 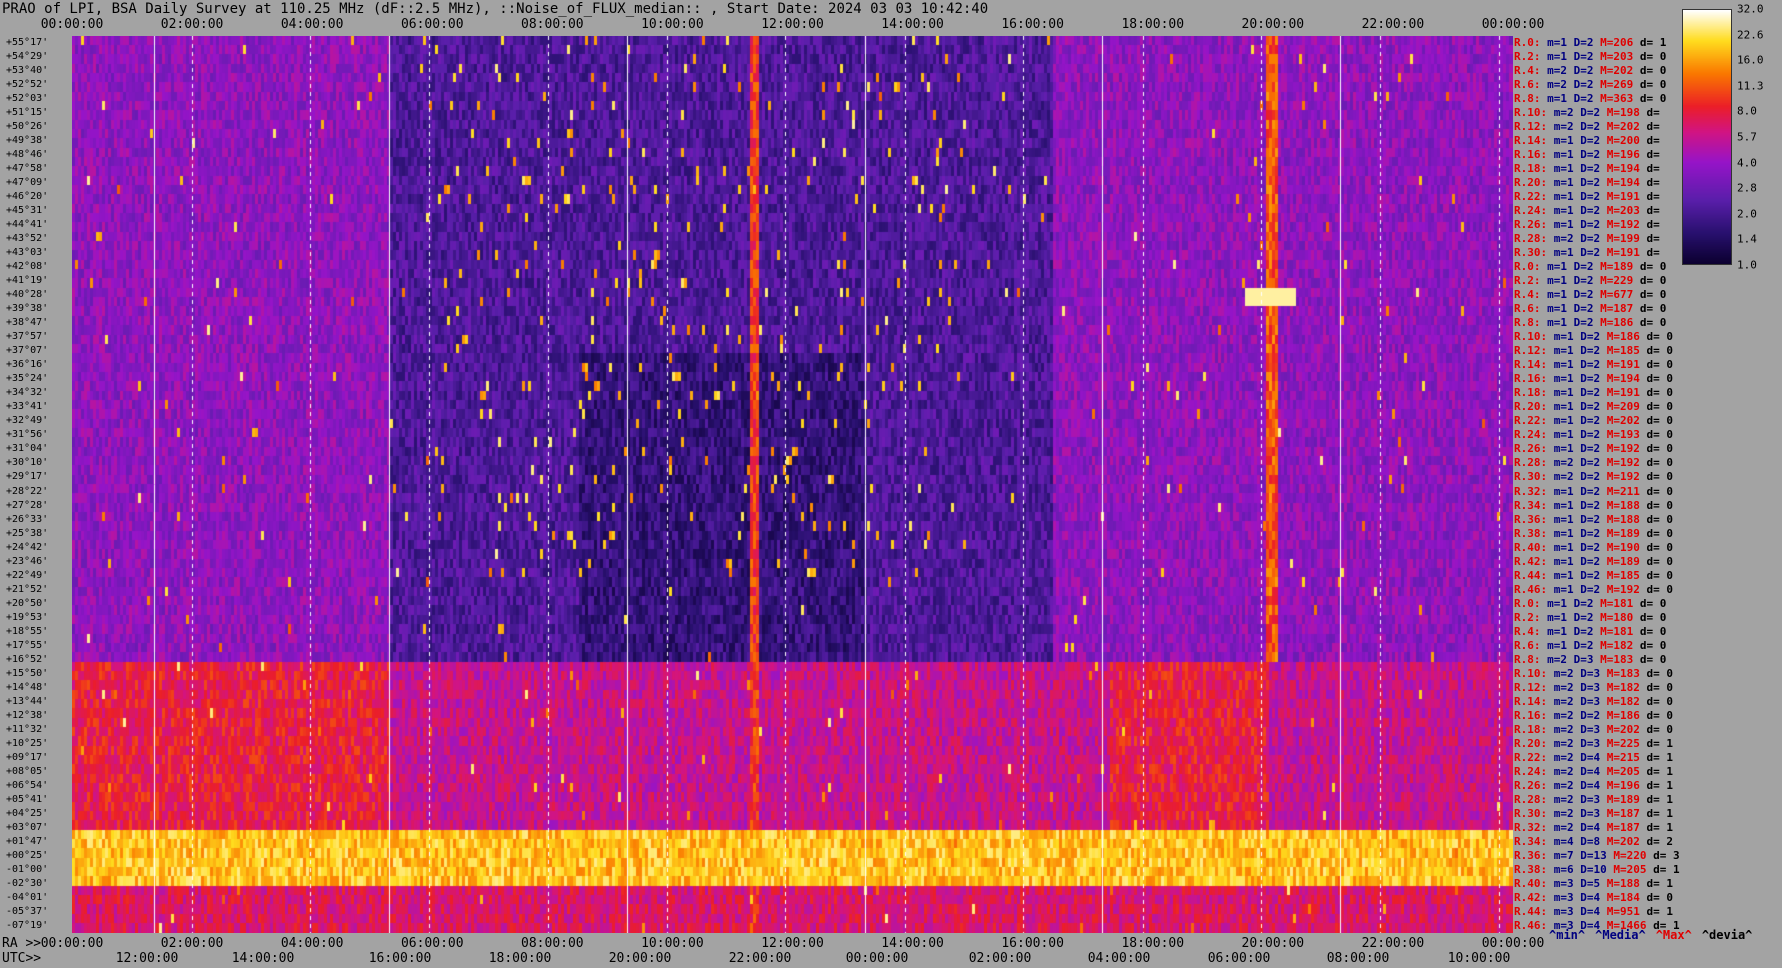 What do you see at coordinates (1534, 477) in the screenshot?
I see `stat-r: R.30:` at bounding box center [1534, 477].